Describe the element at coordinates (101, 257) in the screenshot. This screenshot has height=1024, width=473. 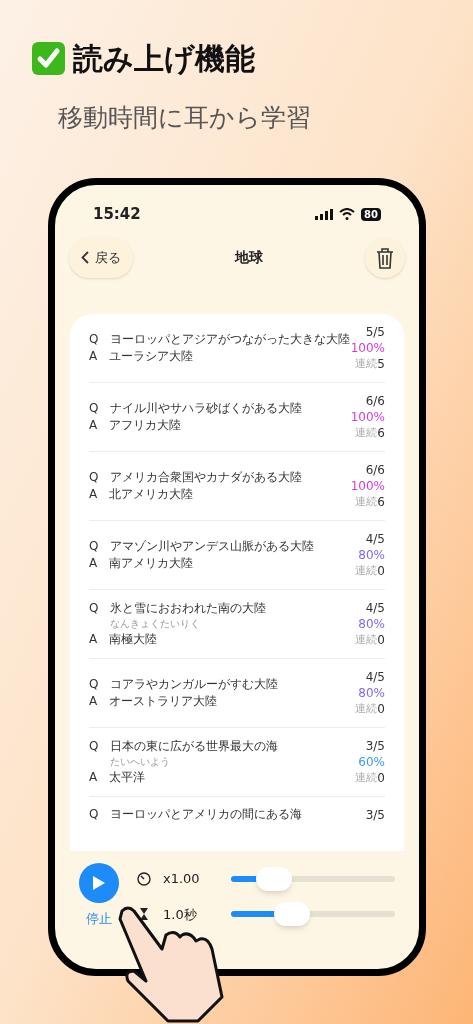
I see `back-button: 戻る` at that location.